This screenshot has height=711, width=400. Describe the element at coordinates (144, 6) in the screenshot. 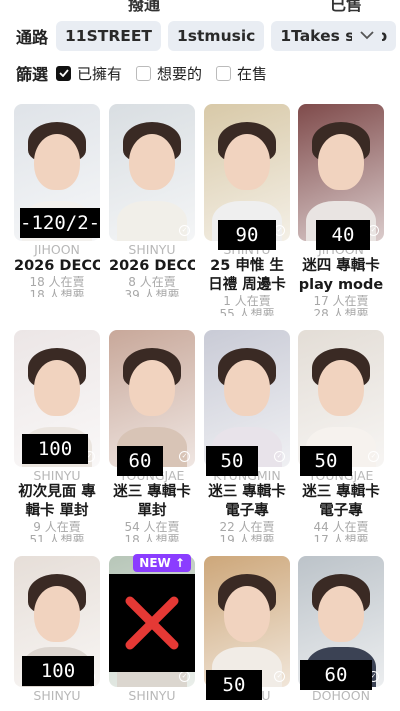

I see `top-left-text: 撥通` at that location.